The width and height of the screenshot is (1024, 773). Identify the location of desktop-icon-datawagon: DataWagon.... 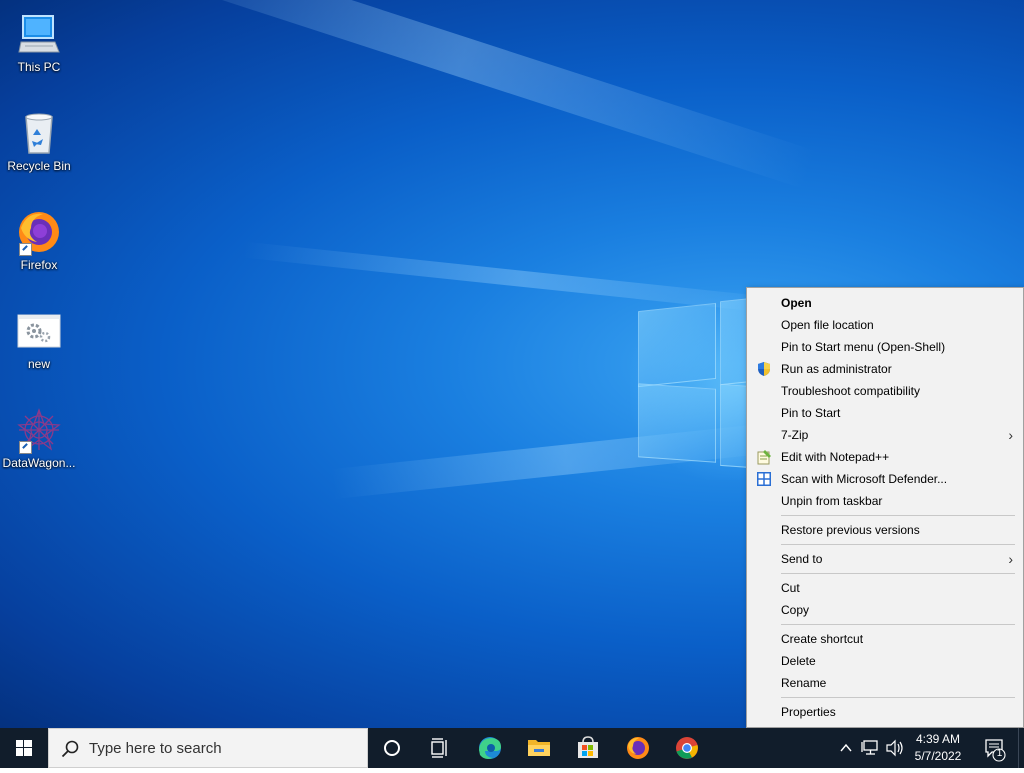
(39, 439).